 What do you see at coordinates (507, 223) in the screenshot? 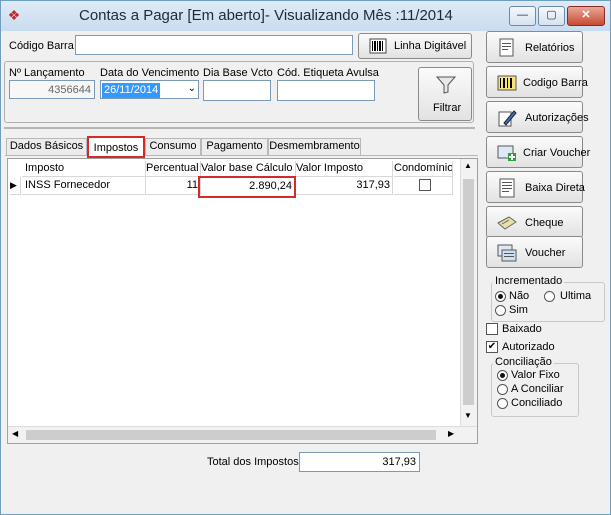
I see `cheque-icon` at bounding box center [507, 223].